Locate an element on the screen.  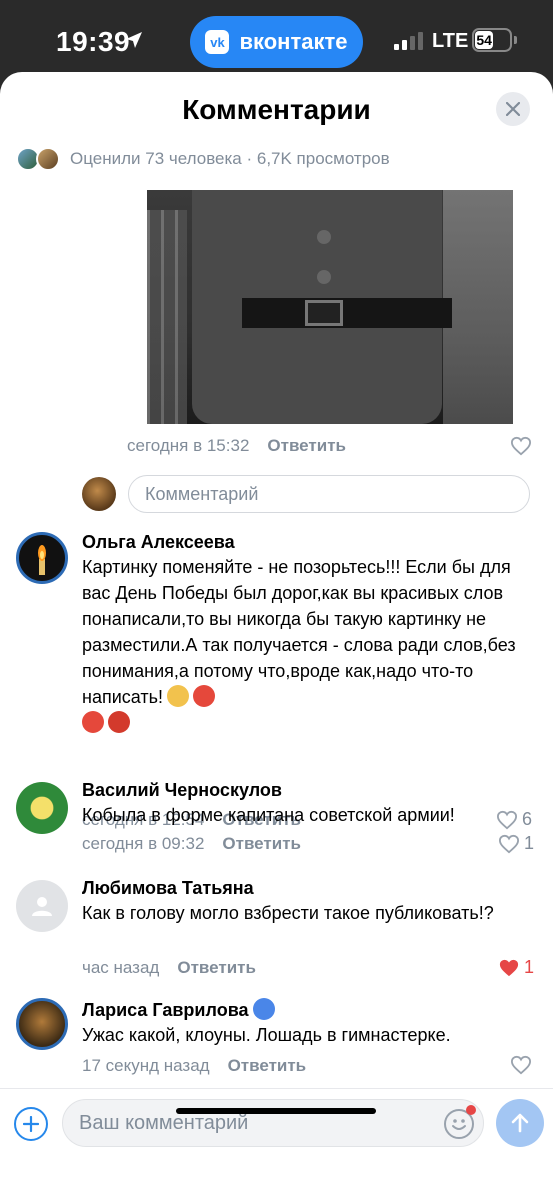
candle-icon is located at coordinates (42, 560).